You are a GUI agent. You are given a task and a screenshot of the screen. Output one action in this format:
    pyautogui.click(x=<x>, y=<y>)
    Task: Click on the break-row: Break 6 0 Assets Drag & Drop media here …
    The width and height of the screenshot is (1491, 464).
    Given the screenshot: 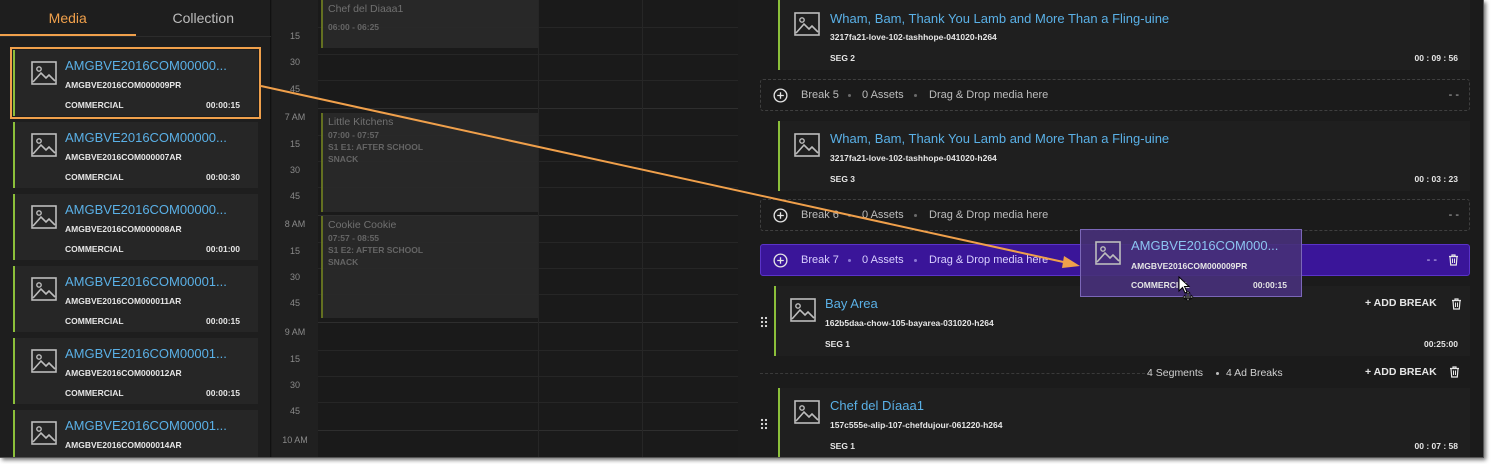 What is the action you would take?
    pyautogui.click(x=1115, y=215)
    